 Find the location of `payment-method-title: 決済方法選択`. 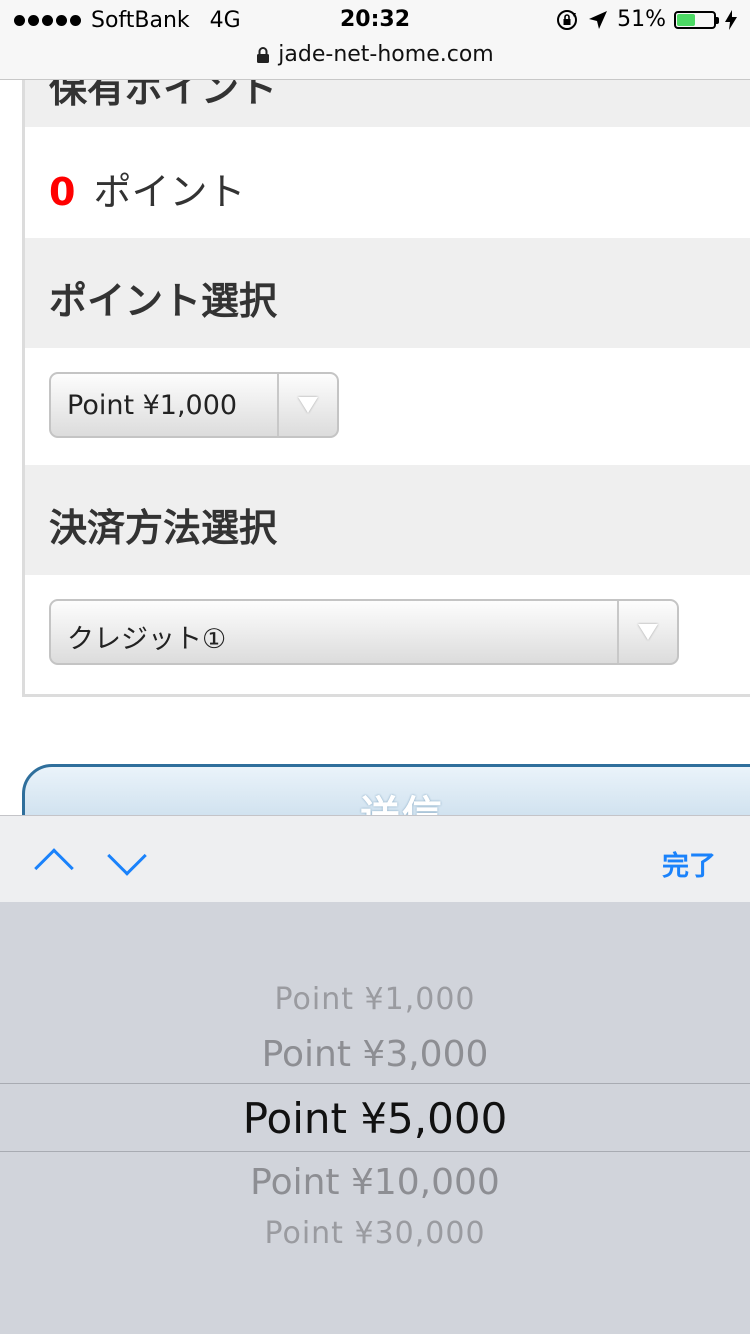

payment-method-title: 決済方法選択 is located at coordinates (163, 528).